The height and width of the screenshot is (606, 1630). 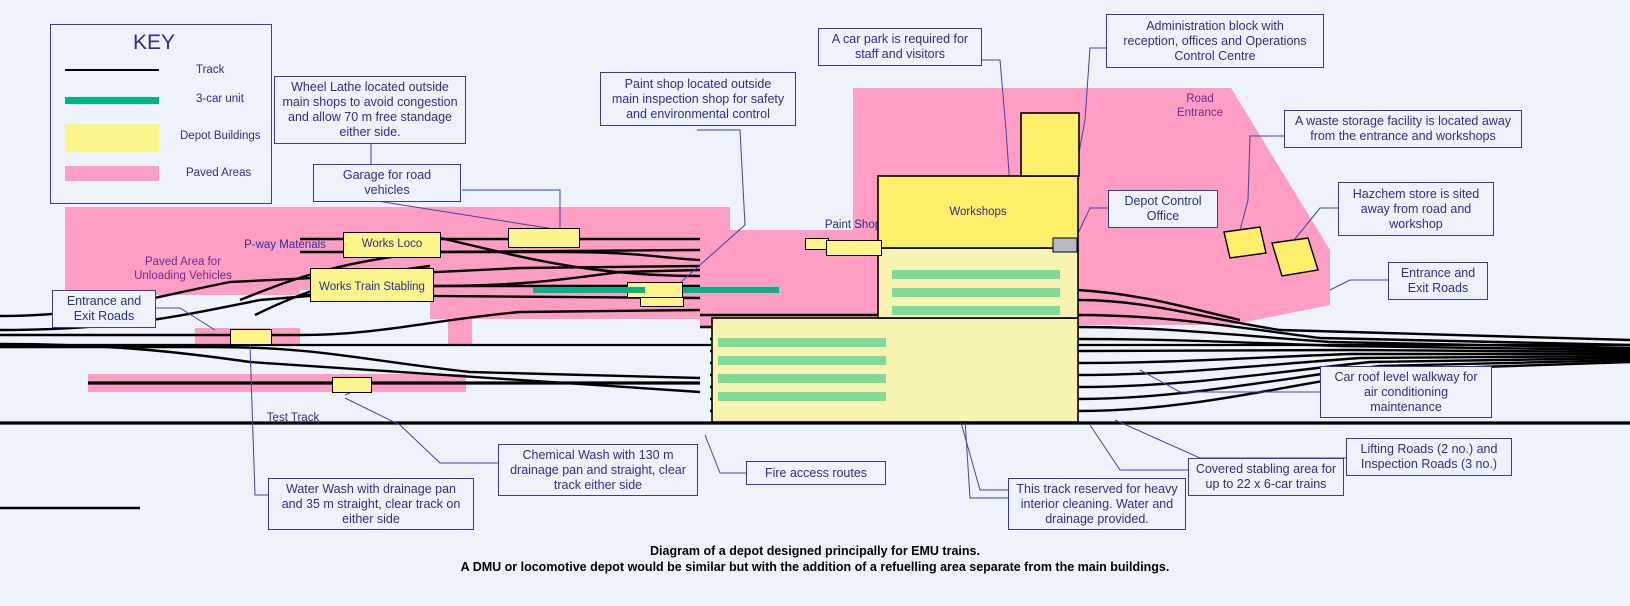 I want to click on map-label-works-train-stabling: Works Train Stabling, so click(x=372, y=287).